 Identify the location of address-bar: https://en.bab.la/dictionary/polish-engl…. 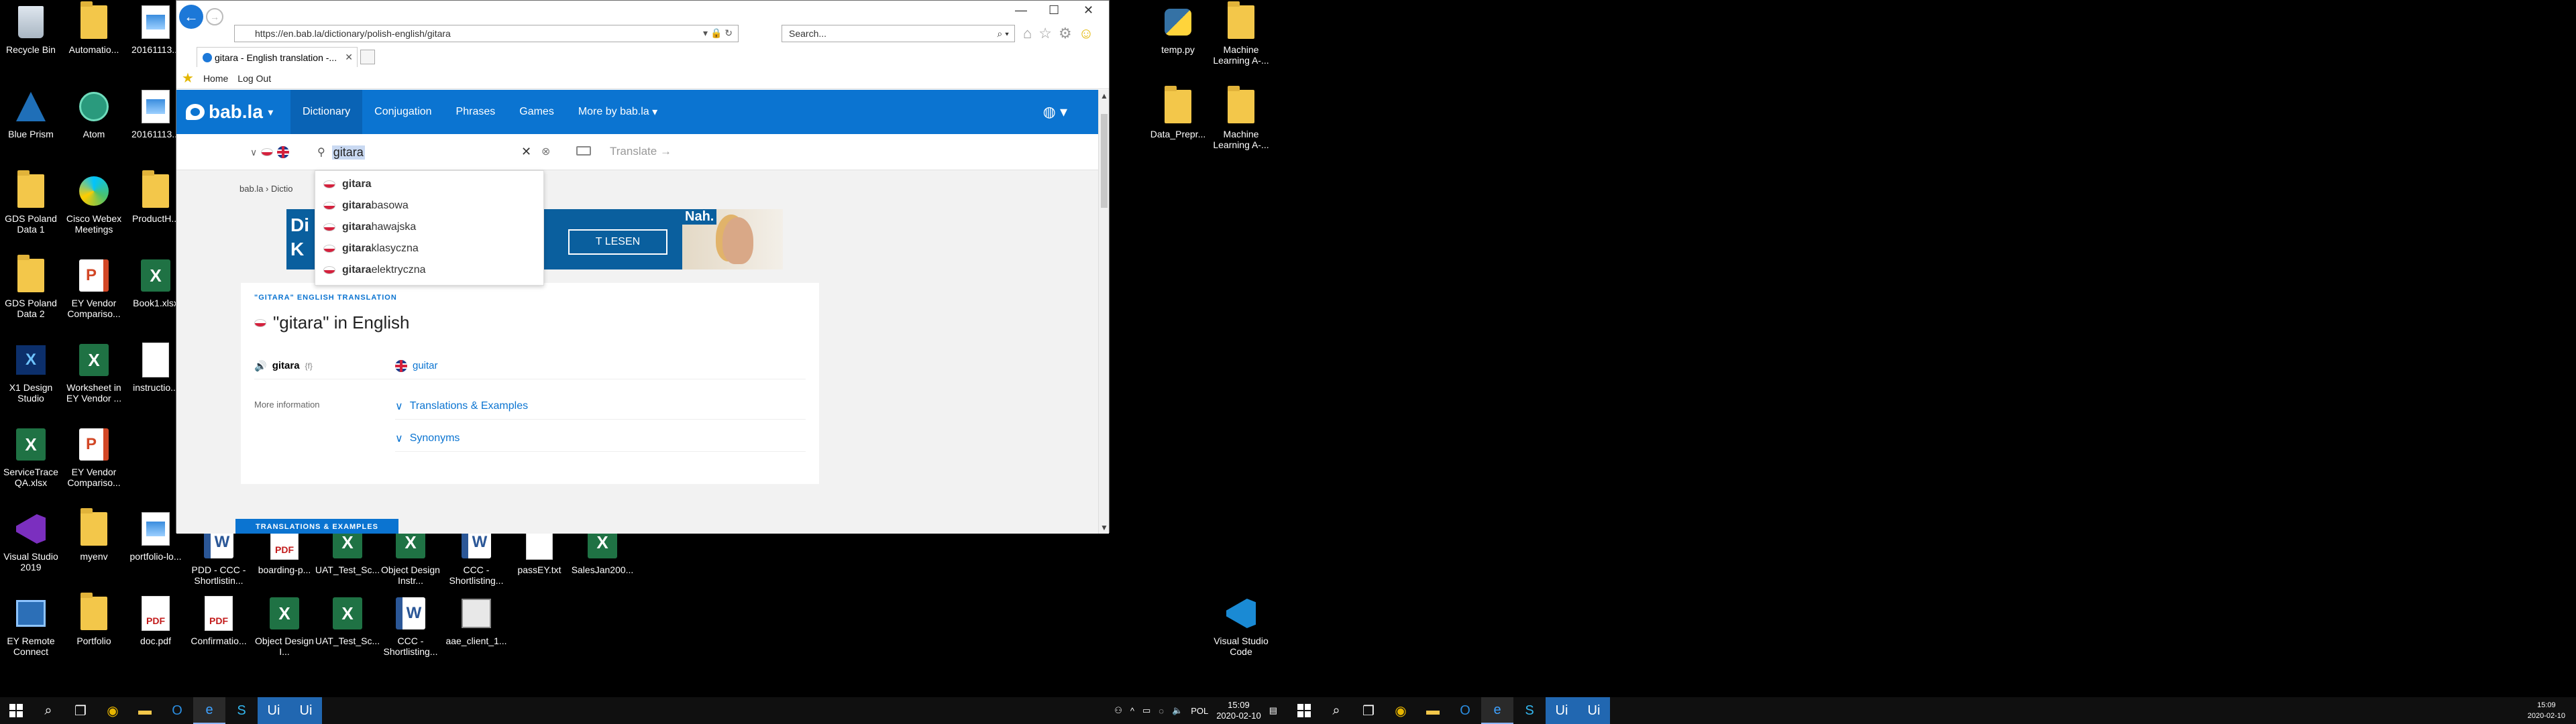
(486, 33).